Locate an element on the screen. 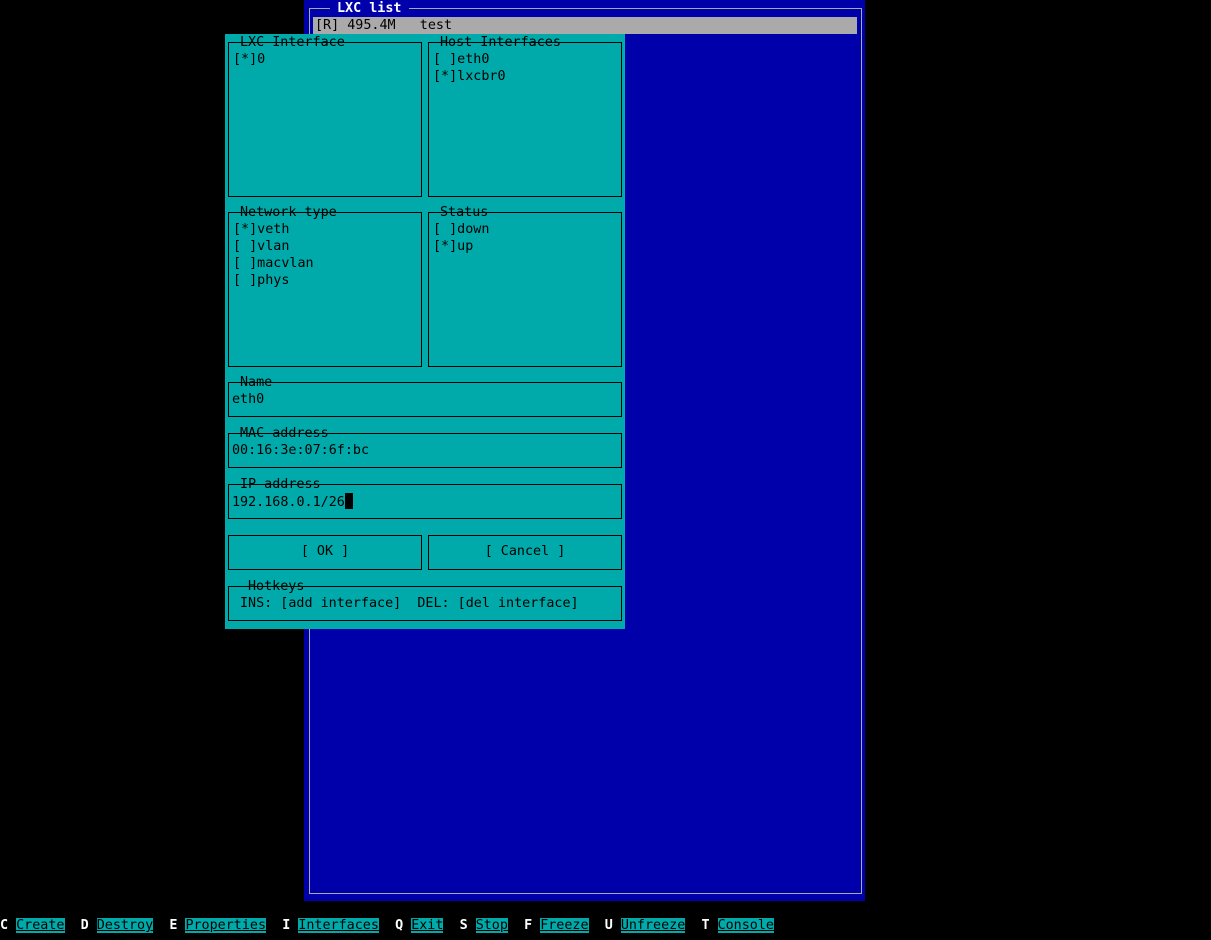 Image resolution: width=1211 pixels, height=940 pixels. name-label: Name is located at coordinates (256, 382).